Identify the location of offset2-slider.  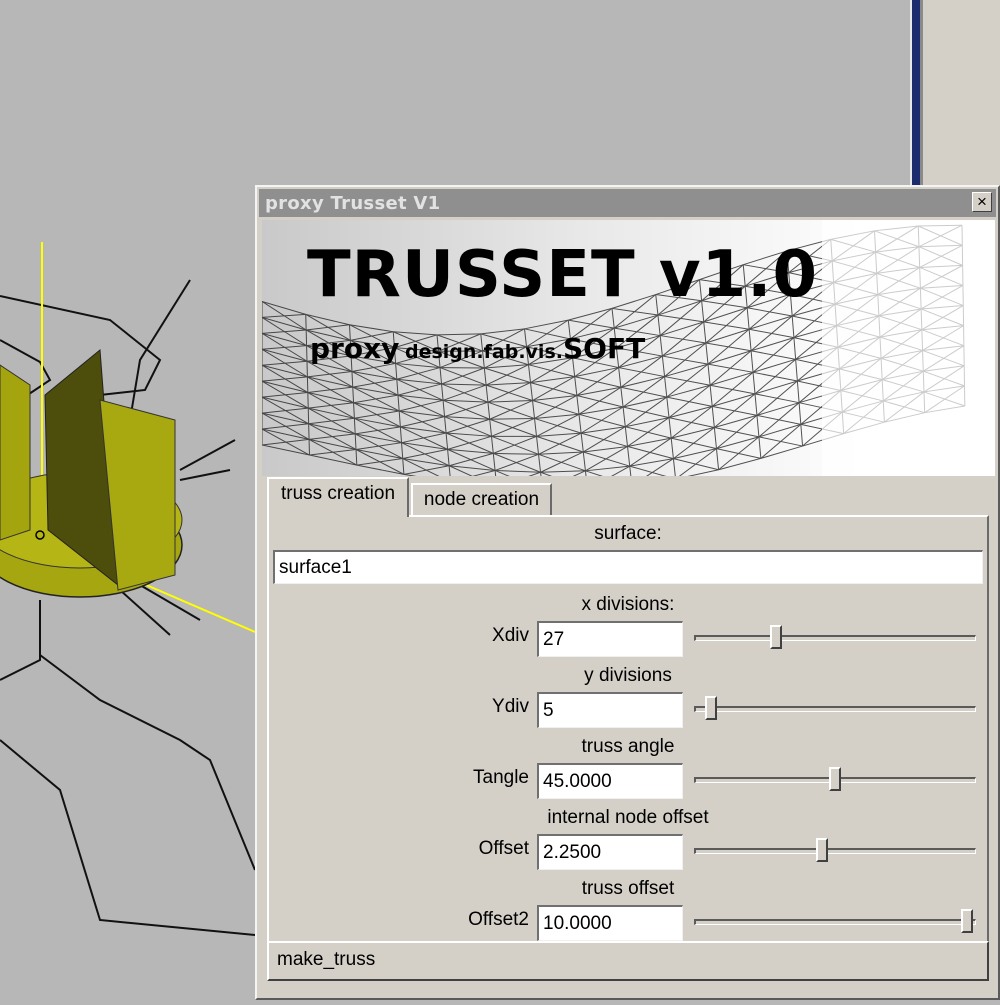
(835, 922).